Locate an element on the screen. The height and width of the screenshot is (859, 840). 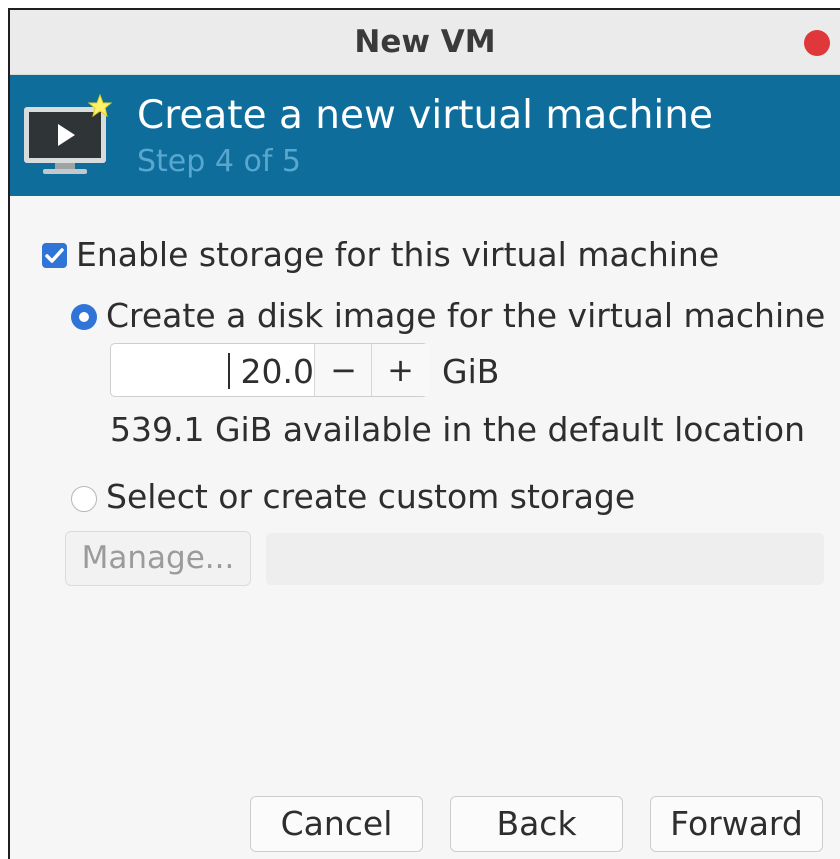
custom-storage-label: Select or create custom storage is located at coordinates (370, 496).